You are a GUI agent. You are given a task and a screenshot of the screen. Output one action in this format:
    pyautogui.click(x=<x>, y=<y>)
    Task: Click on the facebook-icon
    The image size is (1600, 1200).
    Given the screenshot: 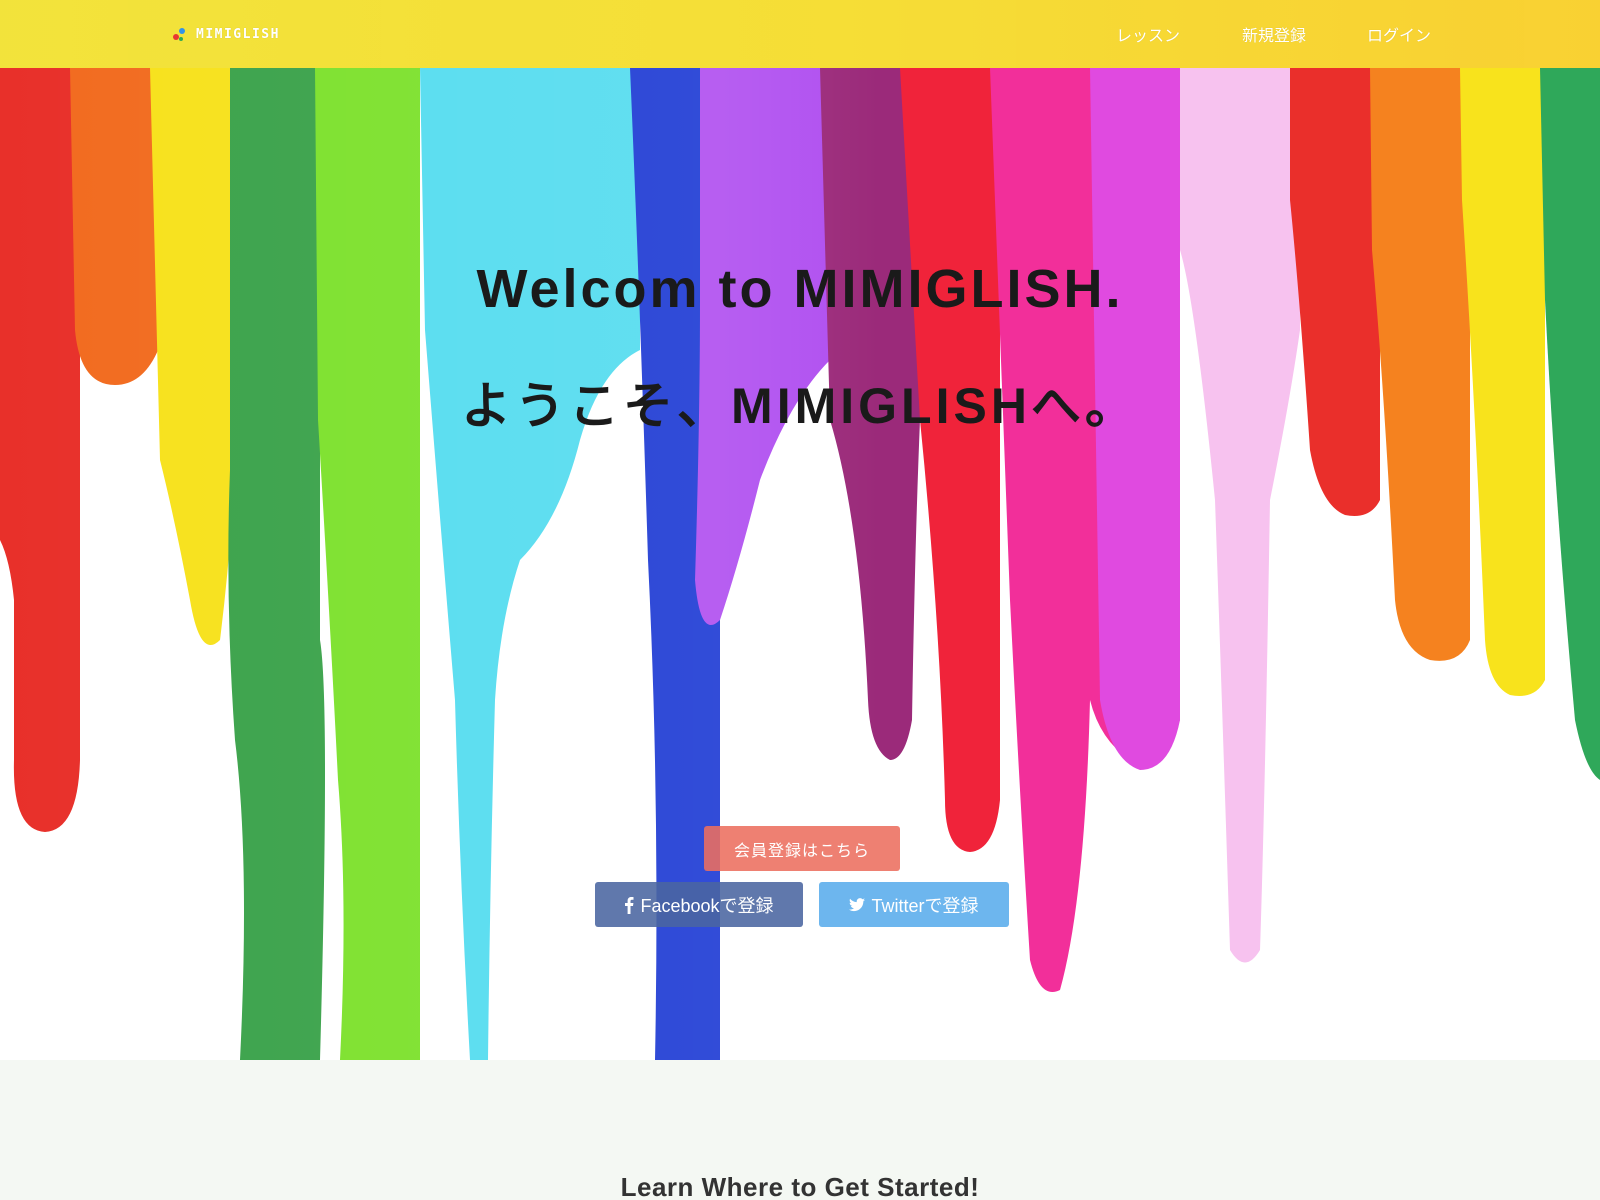 What is the action you would take?
    pyautogui.click(x=629, y=905)
    